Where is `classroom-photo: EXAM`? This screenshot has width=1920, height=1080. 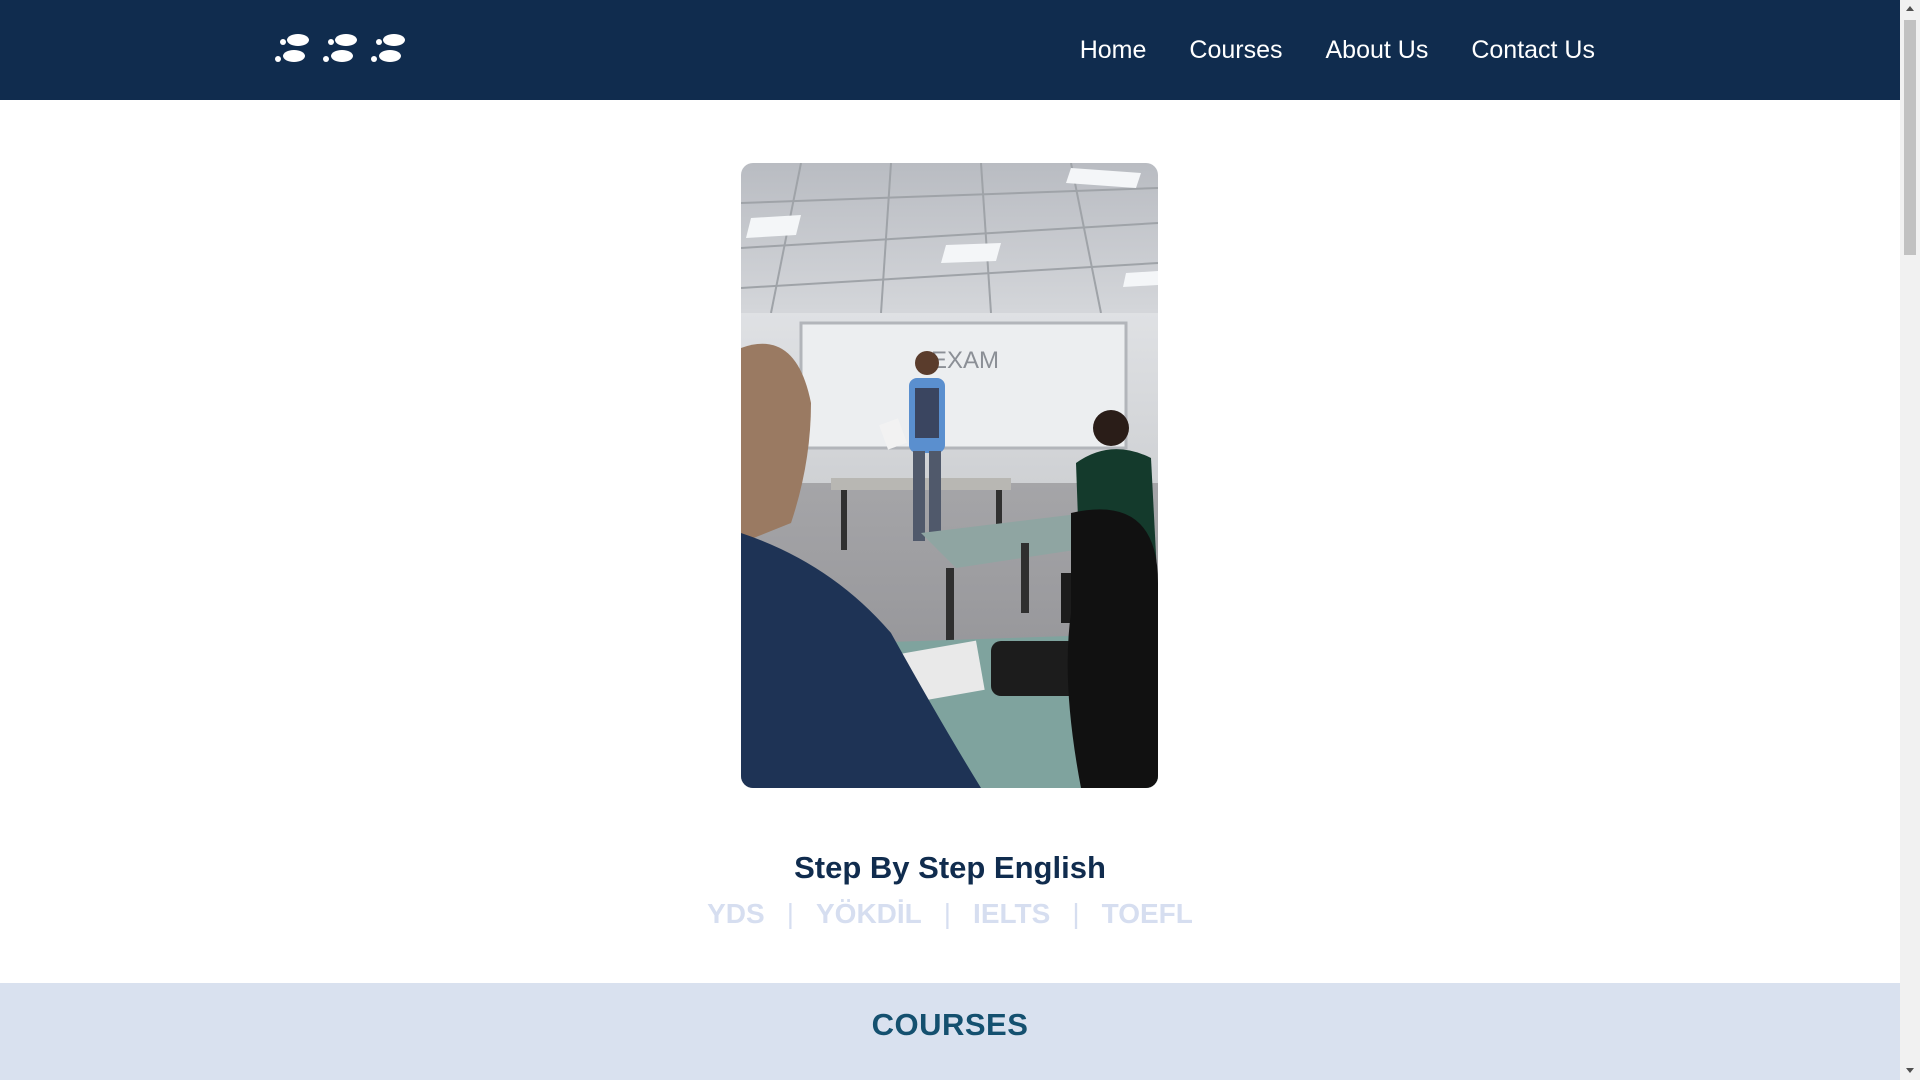 classroom-photo: EXAM is located at coordinates (949, 475).